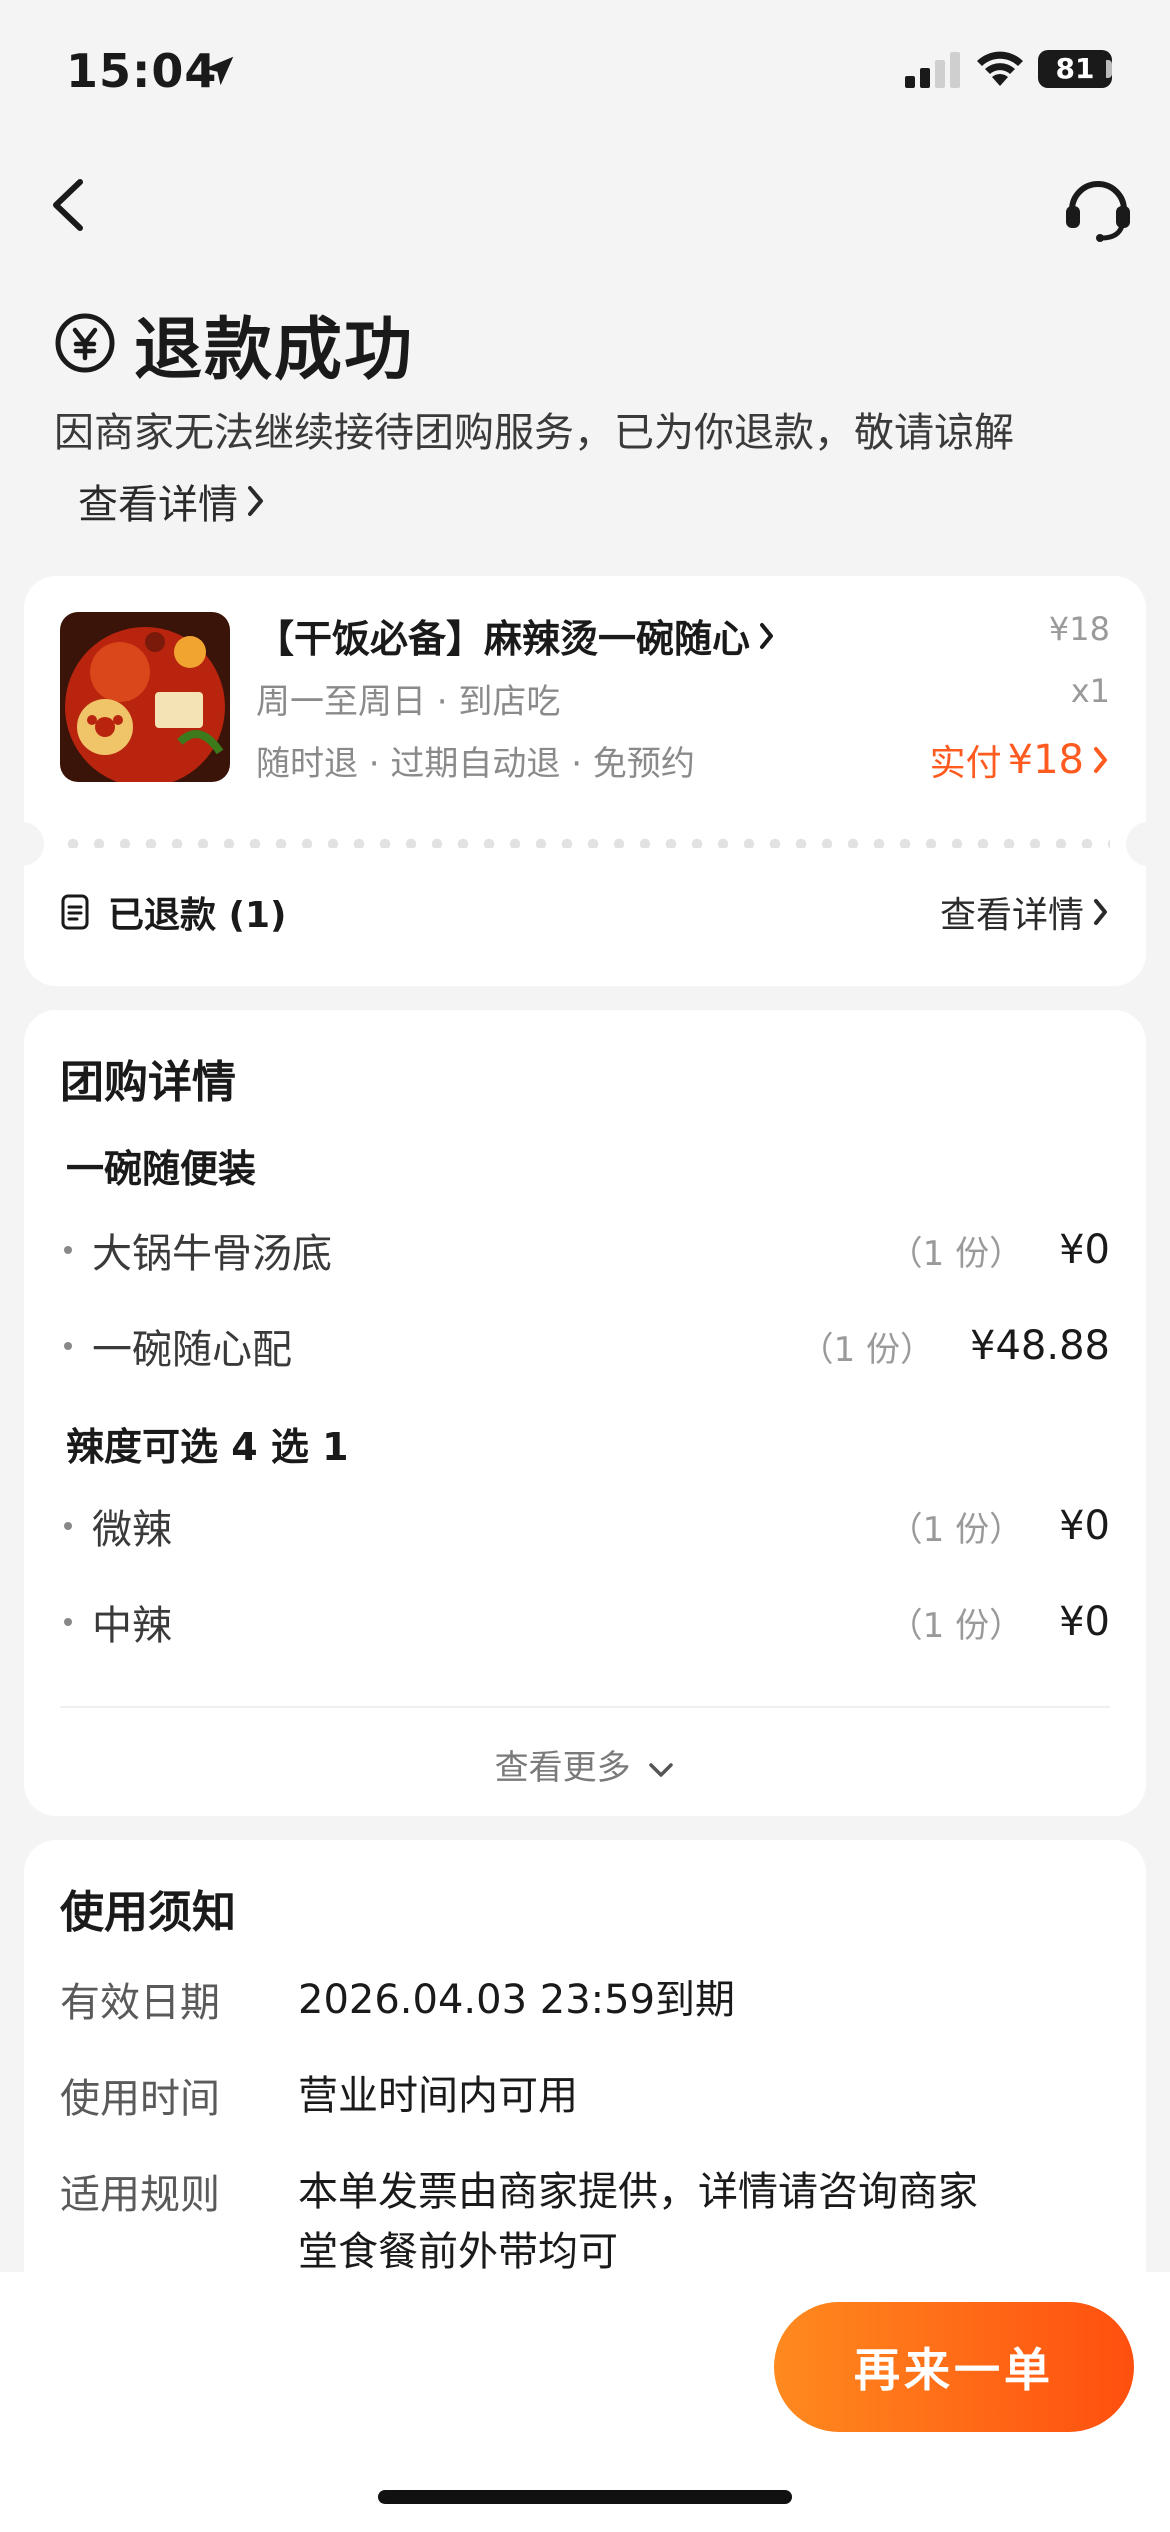 This screenshot has height=2532, width=1170. I want to click on notice-row-rules: 适用规则 本单发票由商家提供，详情请咨询商家 堂食餐前外带均可, so click(585, 2222).